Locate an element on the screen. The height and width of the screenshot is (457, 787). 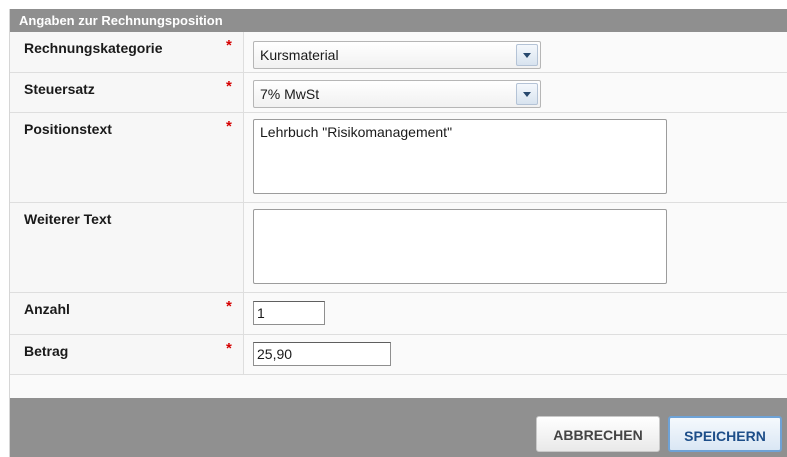
row-anzahl: Anzahl * 1 is located at coordinates (398, 314).